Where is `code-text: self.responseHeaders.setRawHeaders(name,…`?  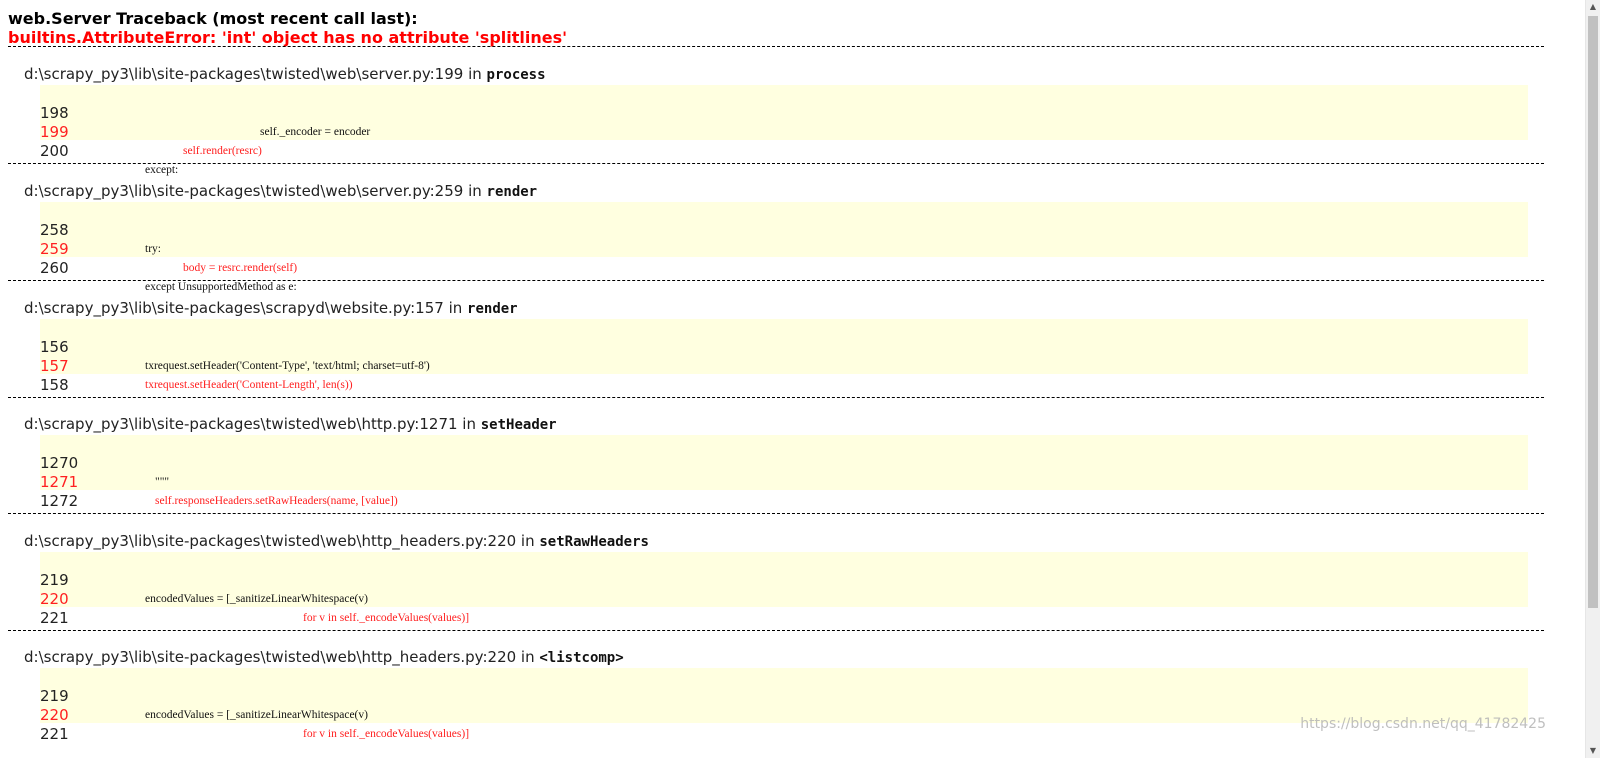 code-text: self.responseHeaders.setRawHeaders(name,… is located at coordinates (276, 501).